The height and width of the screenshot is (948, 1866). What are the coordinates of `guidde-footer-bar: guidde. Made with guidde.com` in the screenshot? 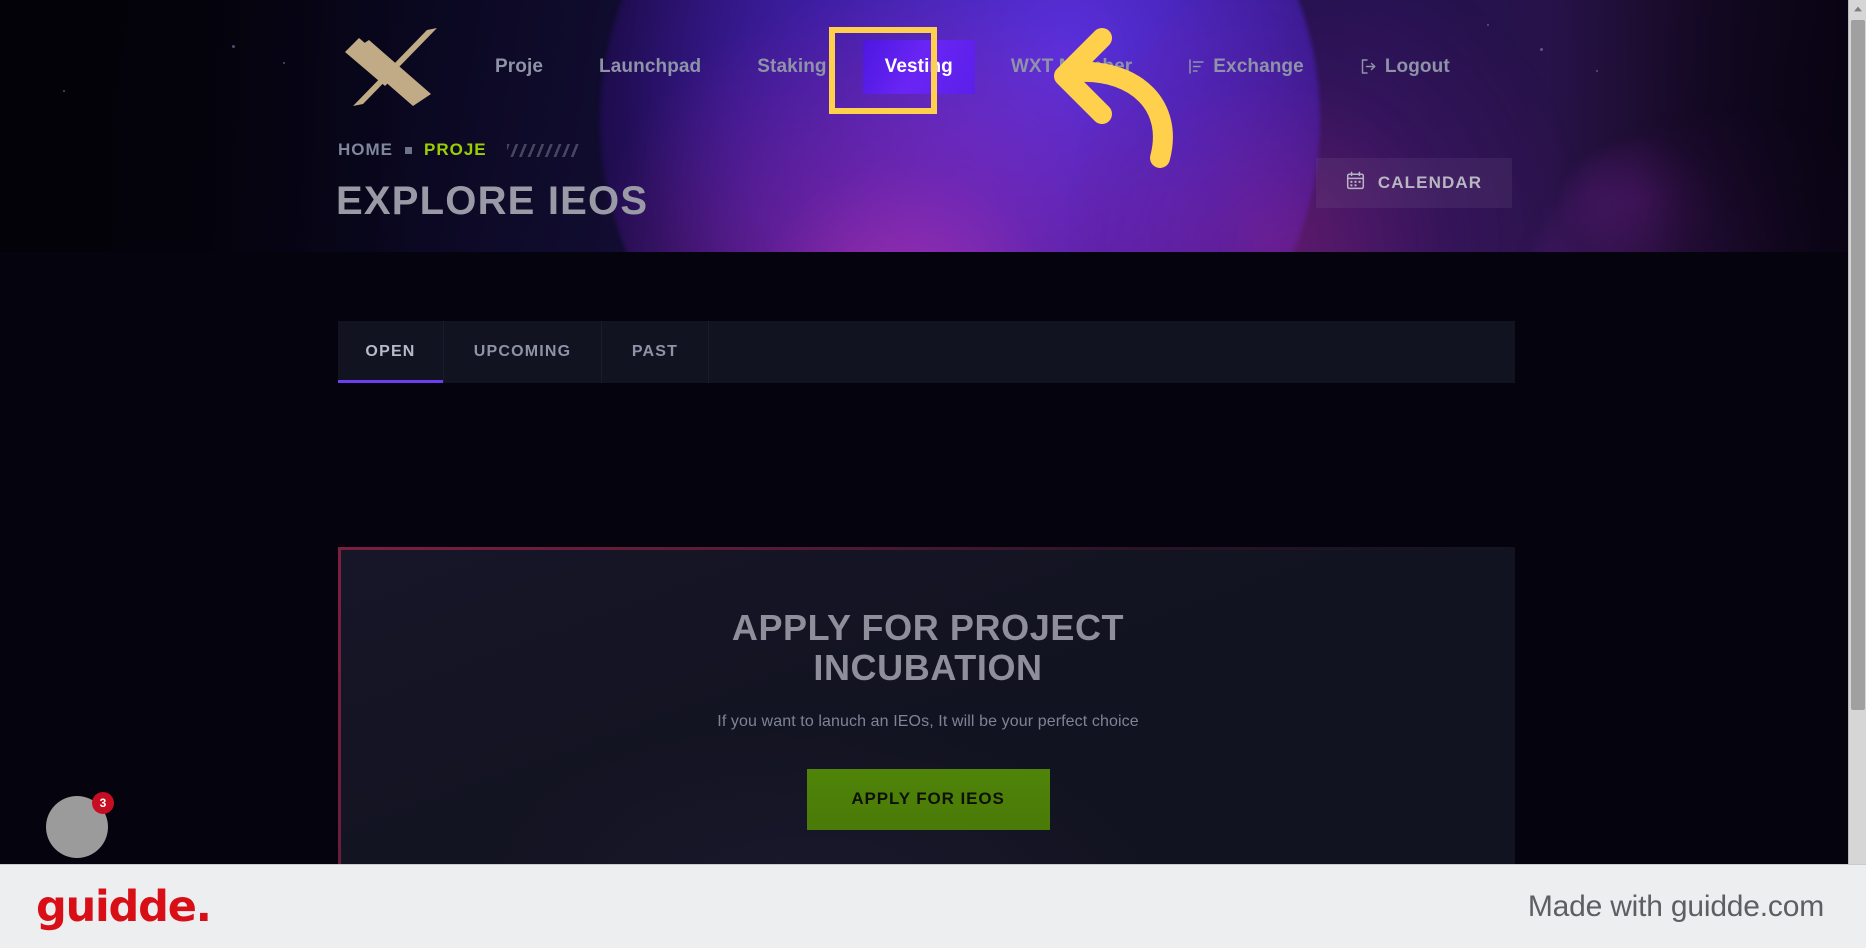 It's located at (933, 906).